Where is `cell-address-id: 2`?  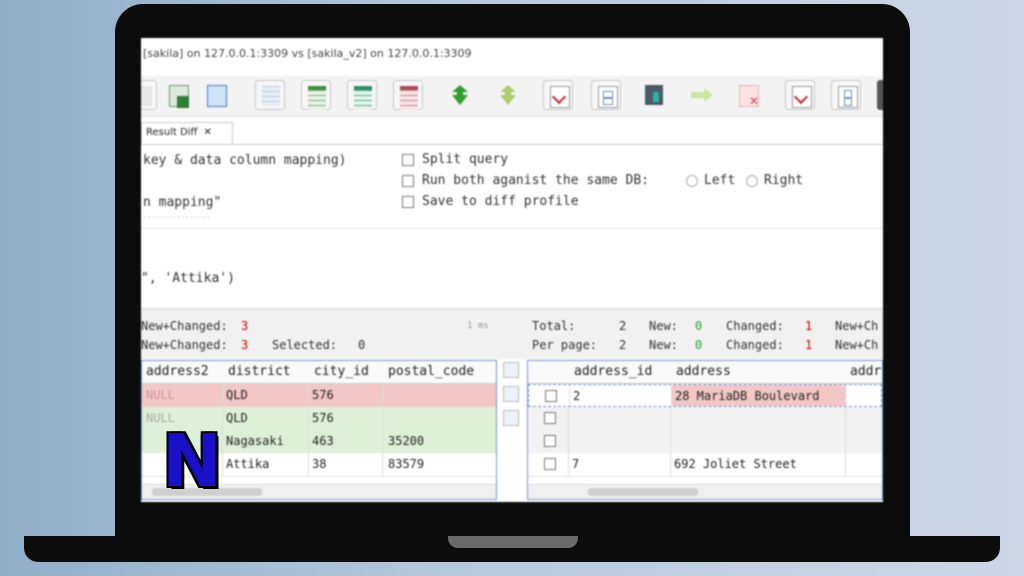
cell-address-id: 2 is located at coordinates (577, 396).